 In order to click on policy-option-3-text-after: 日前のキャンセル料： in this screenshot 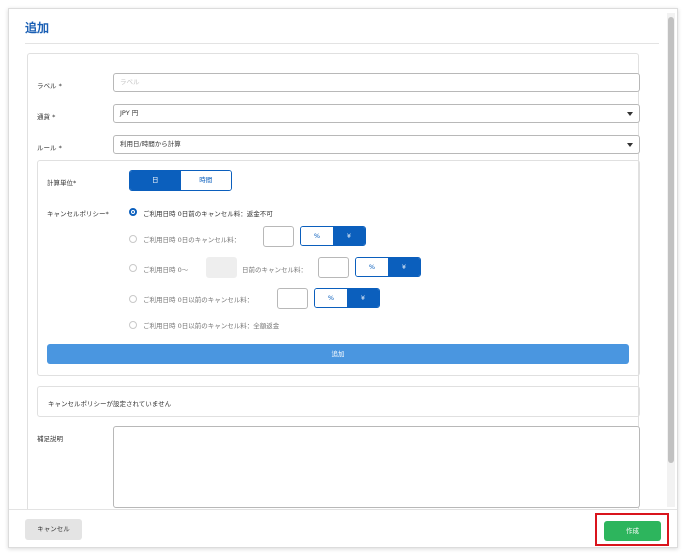, I will do `click(274, 270)`.